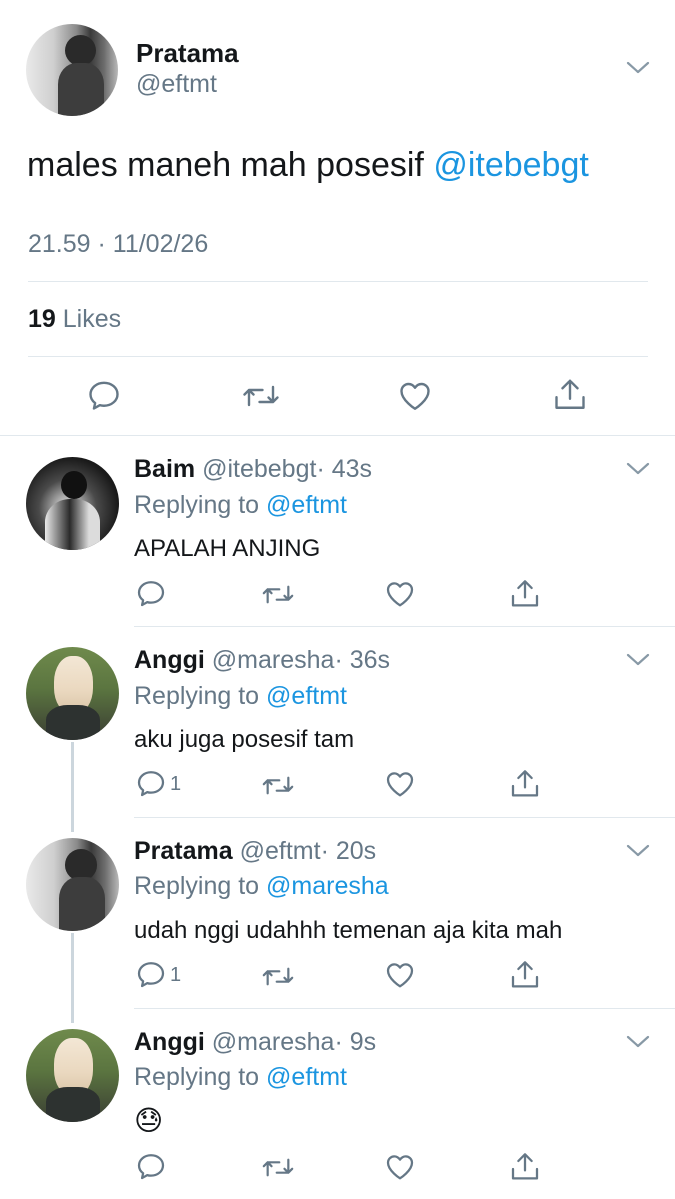  What do you see at coordinates (355, 1042) in the screenshot?
I see `reply-time: · 9s` at bounding box center [355, 1042].